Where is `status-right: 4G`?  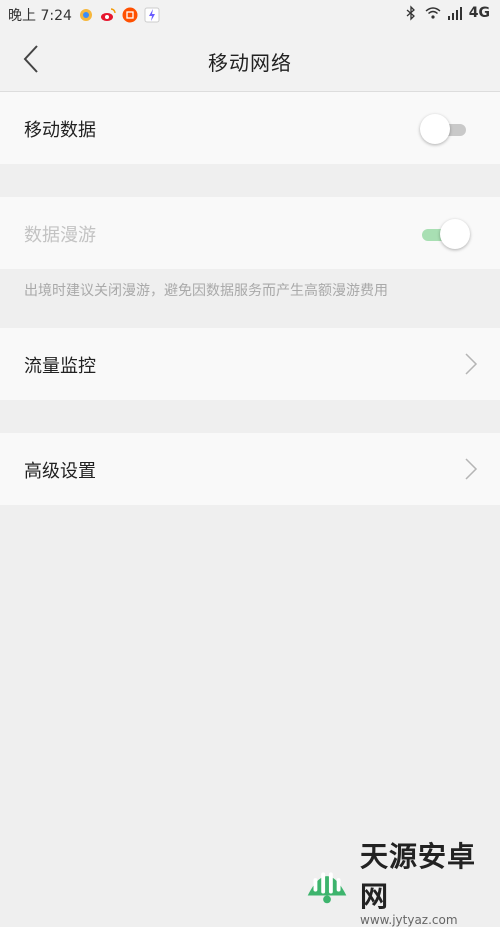
status-right: 4G is located at coordinates (446, 13).